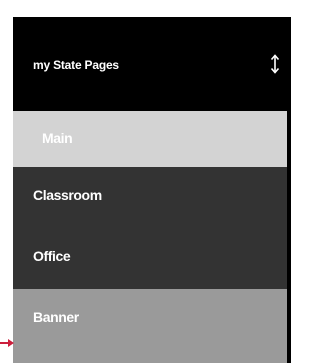 The height and width of the screenshot is (363, 320). What do you see at coordinates (150, 197) in the screenshot?
I see `menu-item-classroom: Classroom` at bounding box center [150, 197].